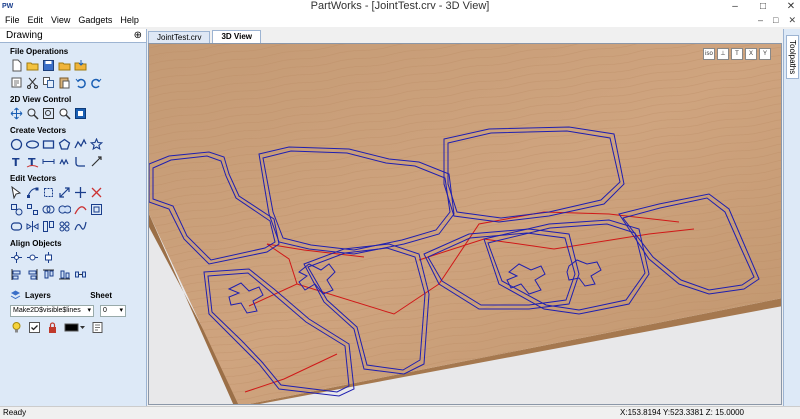 This screenshot has width=800, height=419. I want to click on circle-icon, so click(16, 144).